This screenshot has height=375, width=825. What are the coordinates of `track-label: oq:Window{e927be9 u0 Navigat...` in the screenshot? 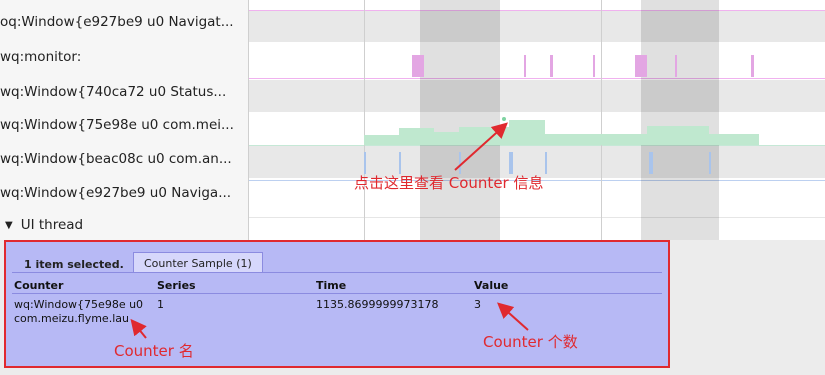 It's located at (117, 22).